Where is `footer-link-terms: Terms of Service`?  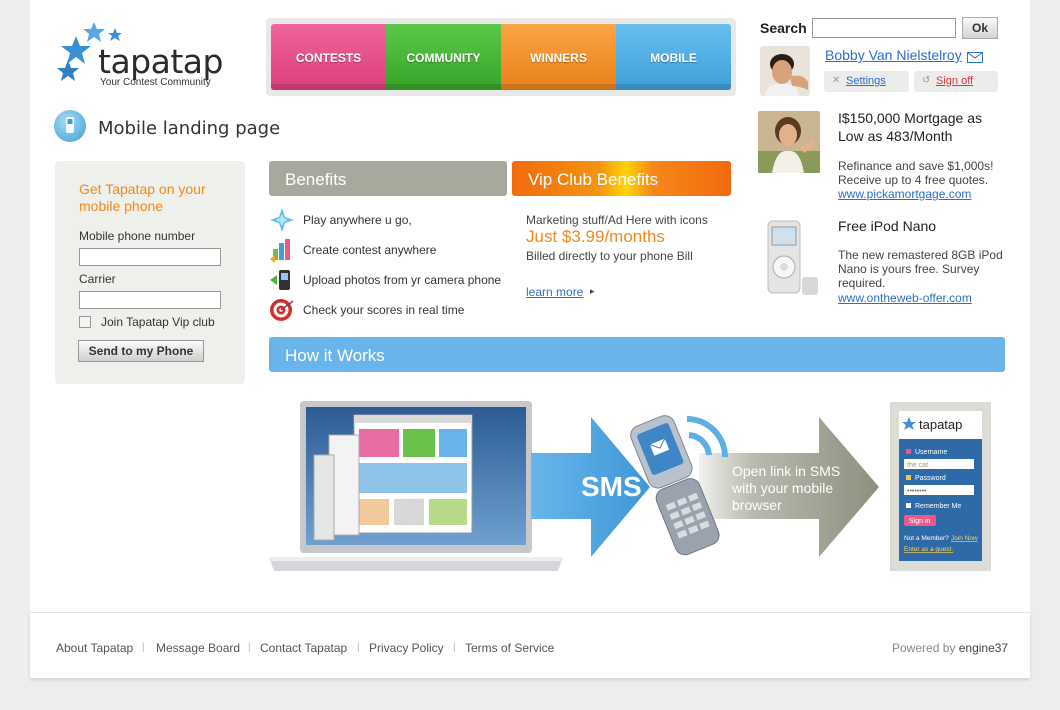 footer-link-terms: Terms of Service is located at coordinates (509, 648).